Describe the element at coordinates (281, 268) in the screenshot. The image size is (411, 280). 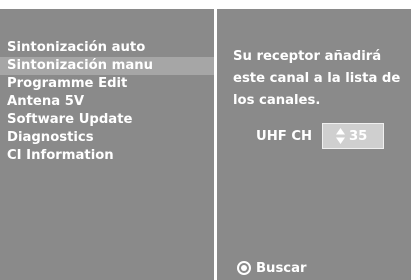
I see `search-label: Buscar` at that location.